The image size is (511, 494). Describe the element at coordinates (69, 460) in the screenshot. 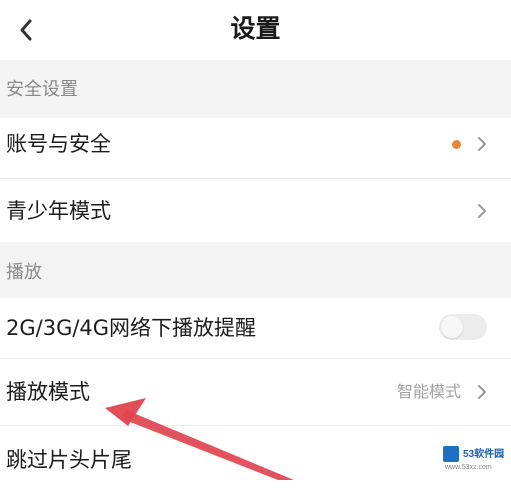

I see `row-label-skip-intro-outro: 跳过片头片尾` at that location.